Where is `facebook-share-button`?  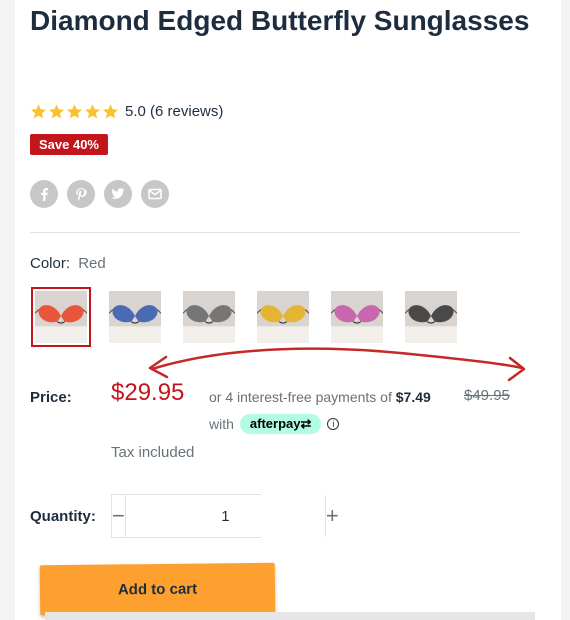 facebook-share-button is located at coordinates (44, 194).